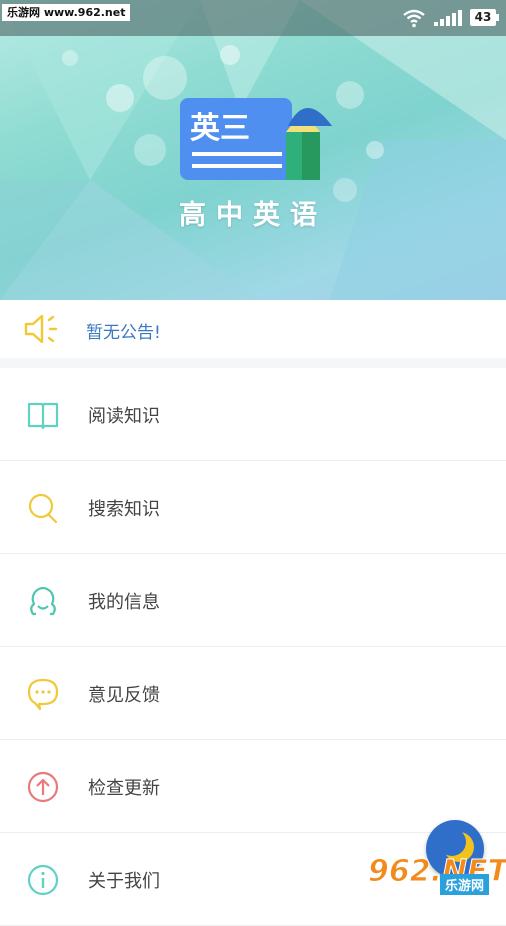  I want to click on speaker-icon, so click(41, 329).